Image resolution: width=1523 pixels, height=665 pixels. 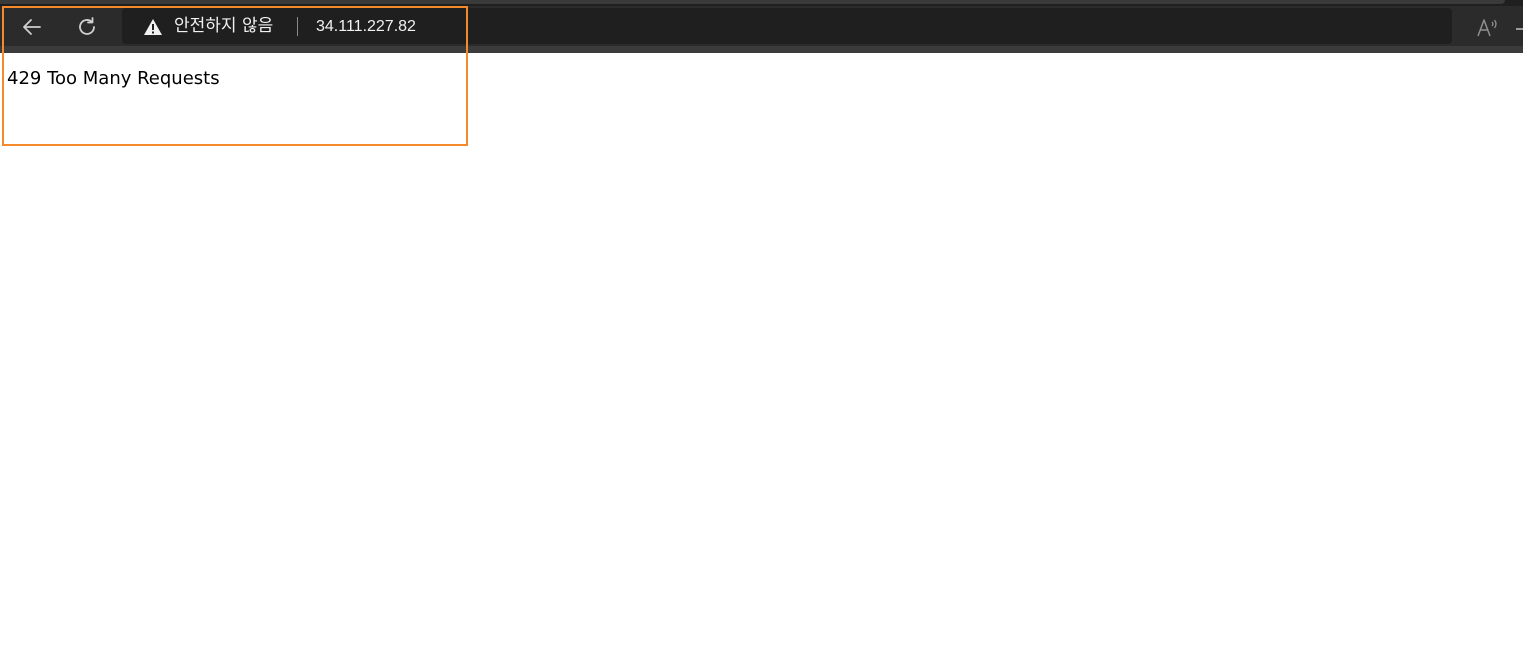 I want to click on toolbar-bottom-edge, so click(x=761, y=49).